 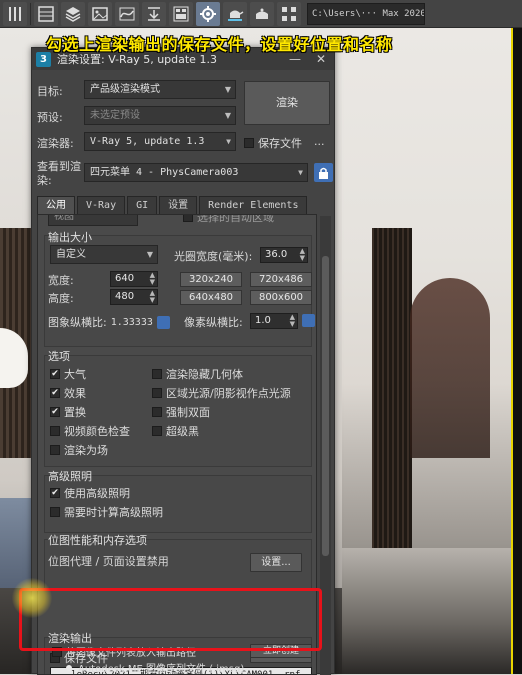 I want to click on bars-icon, so click(x=15, y=13).